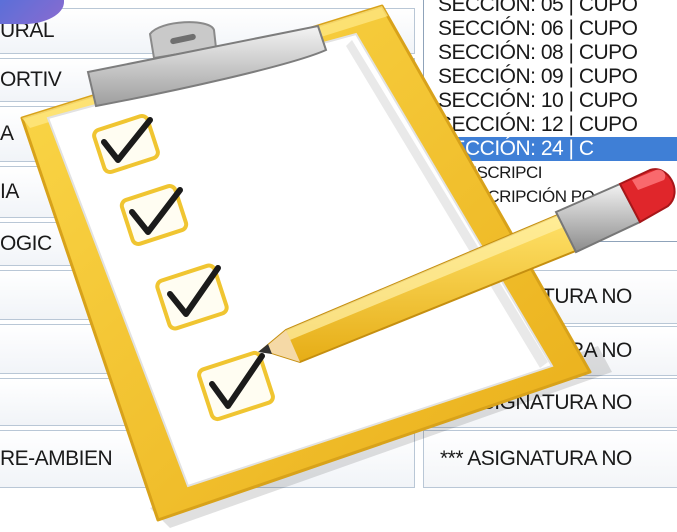 The width and height of the screenshot is (677, 532). I want to click on section-option: SECCIÓN: 05 | CUPO, so click(550, 8).